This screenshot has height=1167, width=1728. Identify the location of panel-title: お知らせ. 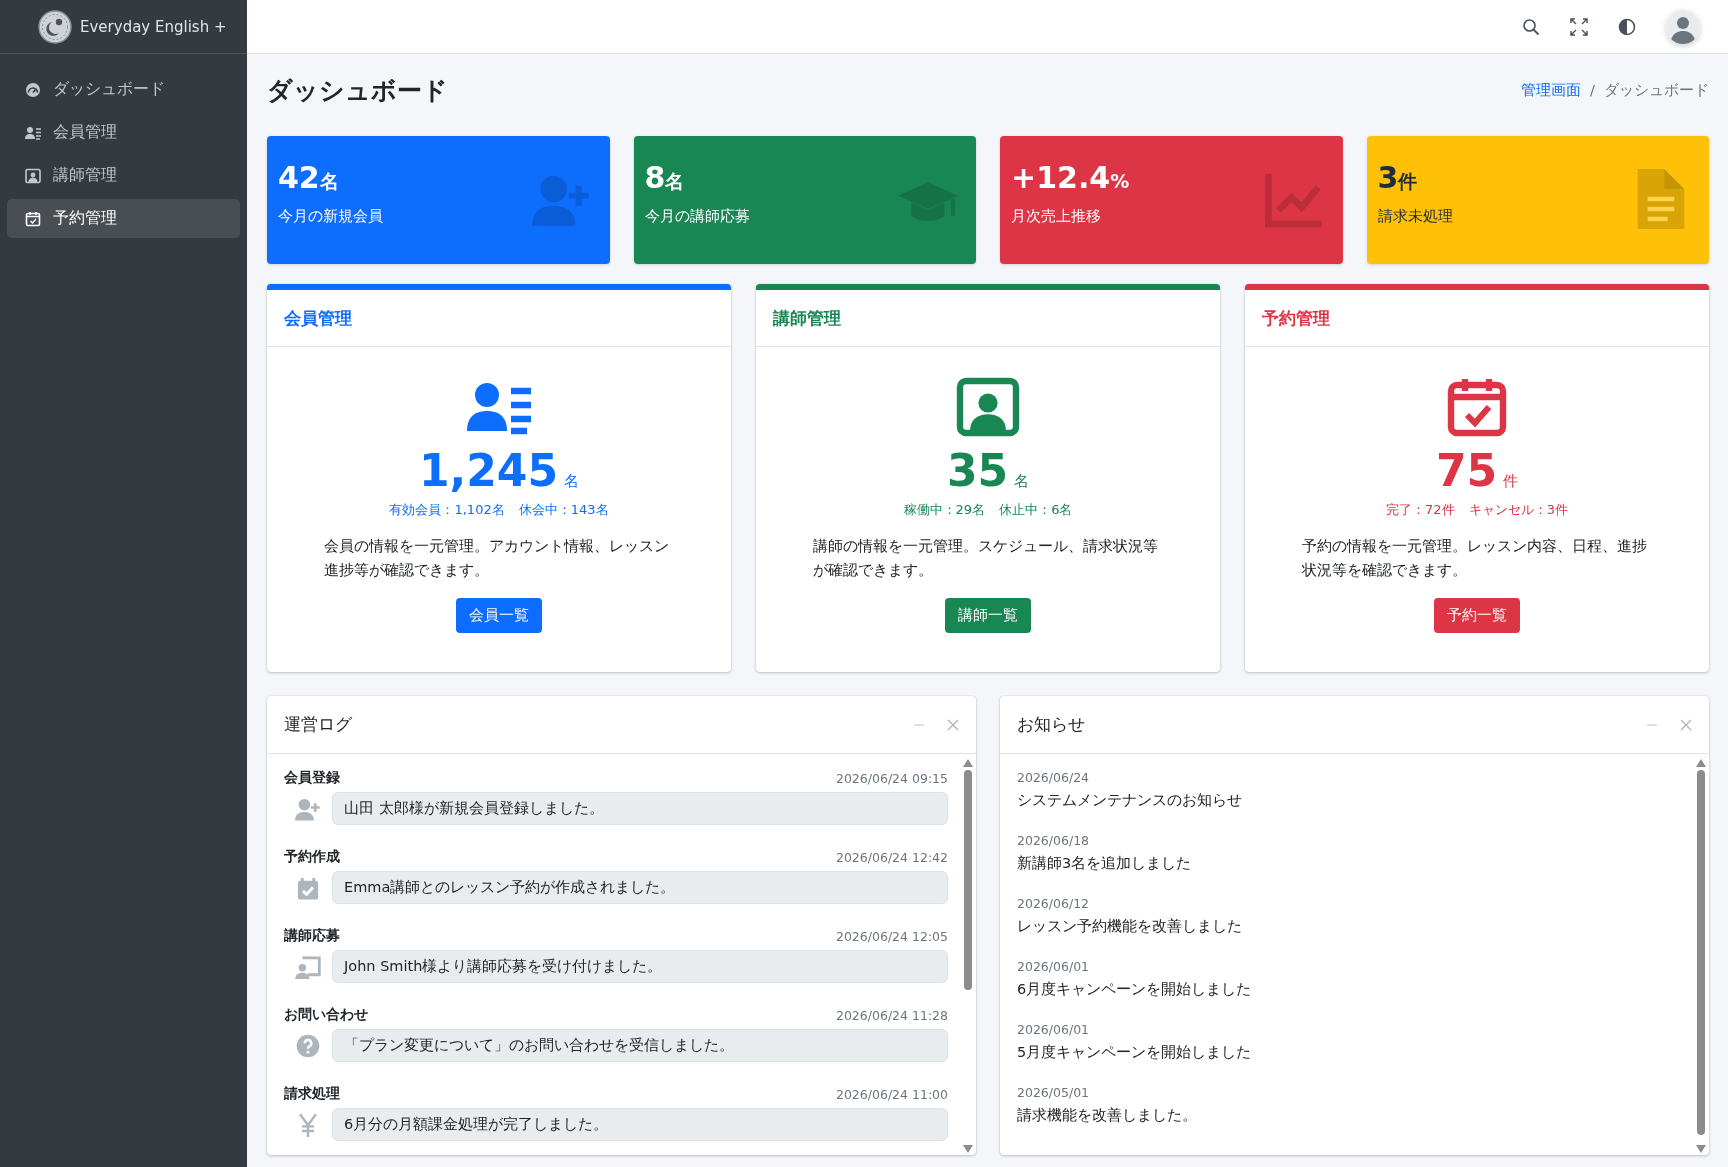
(1051, 724).